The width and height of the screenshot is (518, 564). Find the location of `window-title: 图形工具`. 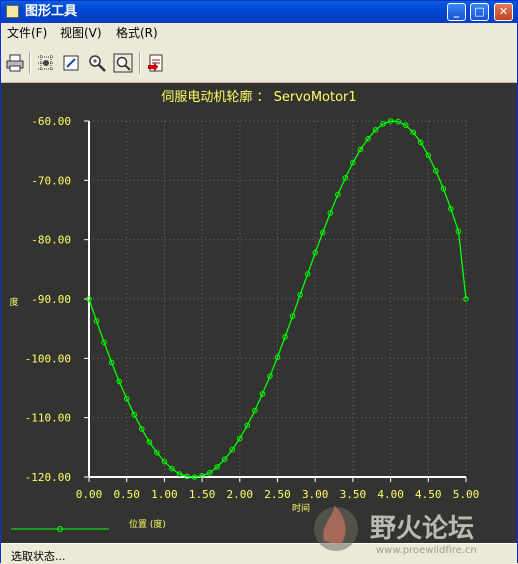

window-title: 图形工具 is located at coordinates (51, 11).